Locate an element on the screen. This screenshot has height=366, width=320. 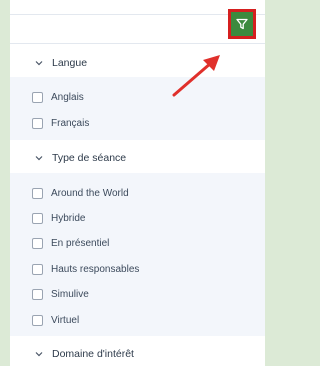
checkbox-option: Around the World is located at coordinates (80, 193).